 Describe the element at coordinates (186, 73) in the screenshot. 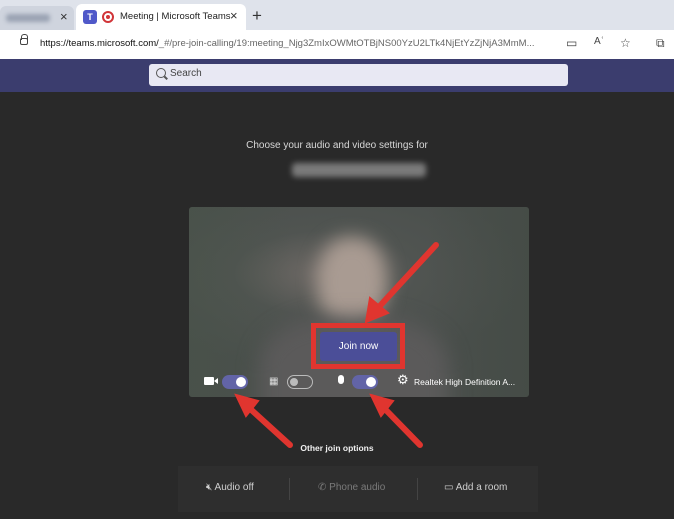

I see `search-placeholder: Search` at that location.